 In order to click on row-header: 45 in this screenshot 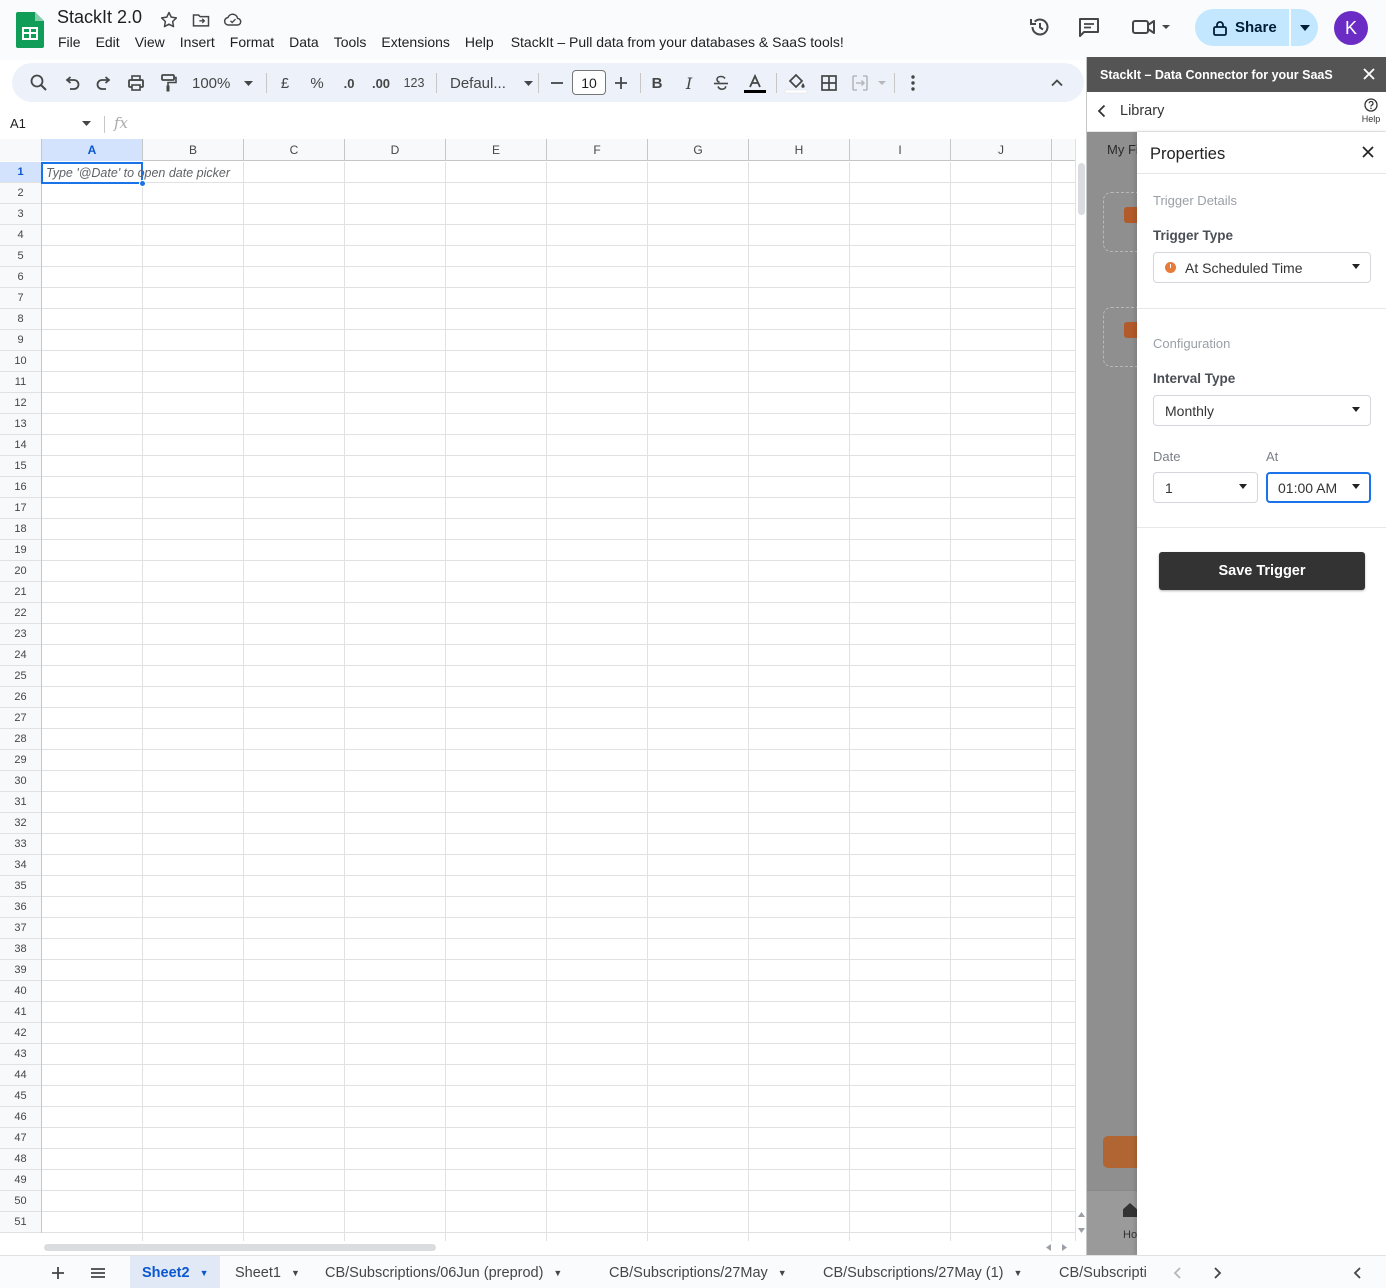, I will do `click(20, 1096)`.